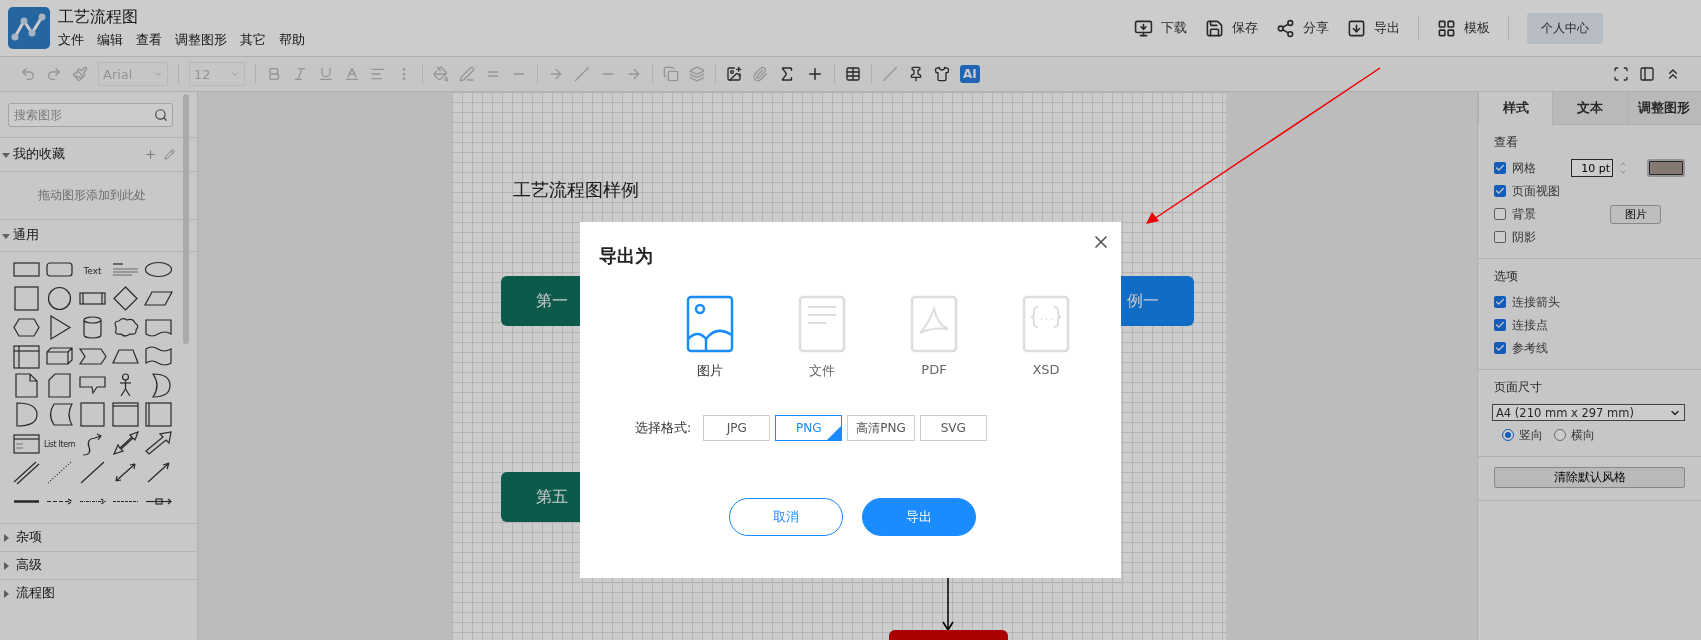  Describe the element at coordinates (1373, 28) in the screenshot. I see `export-button: 导出` at that location.